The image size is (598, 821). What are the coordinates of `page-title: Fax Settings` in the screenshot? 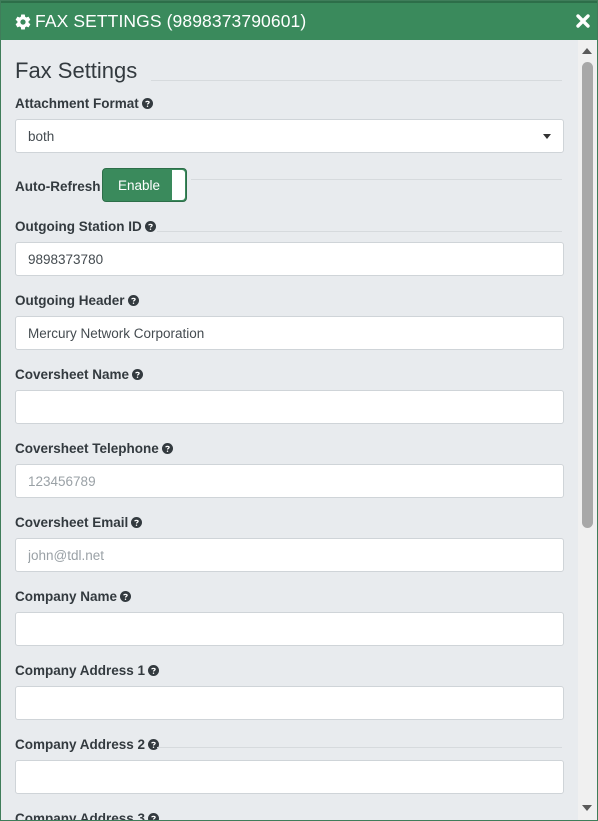 It's located at (76, 70).